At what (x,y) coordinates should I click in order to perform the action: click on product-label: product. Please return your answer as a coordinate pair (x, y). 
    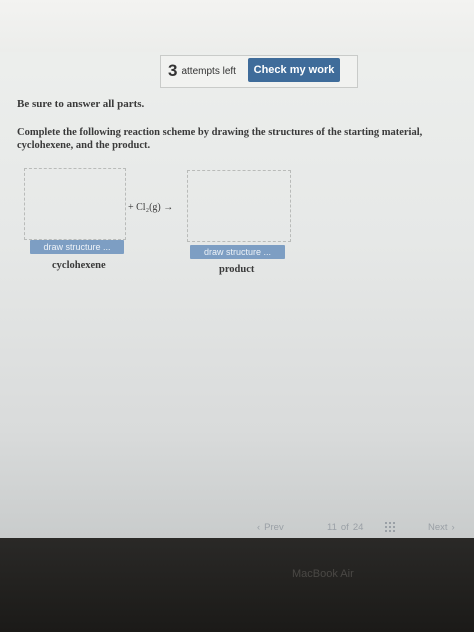
    Looking at the image, I should click on (237, 269).